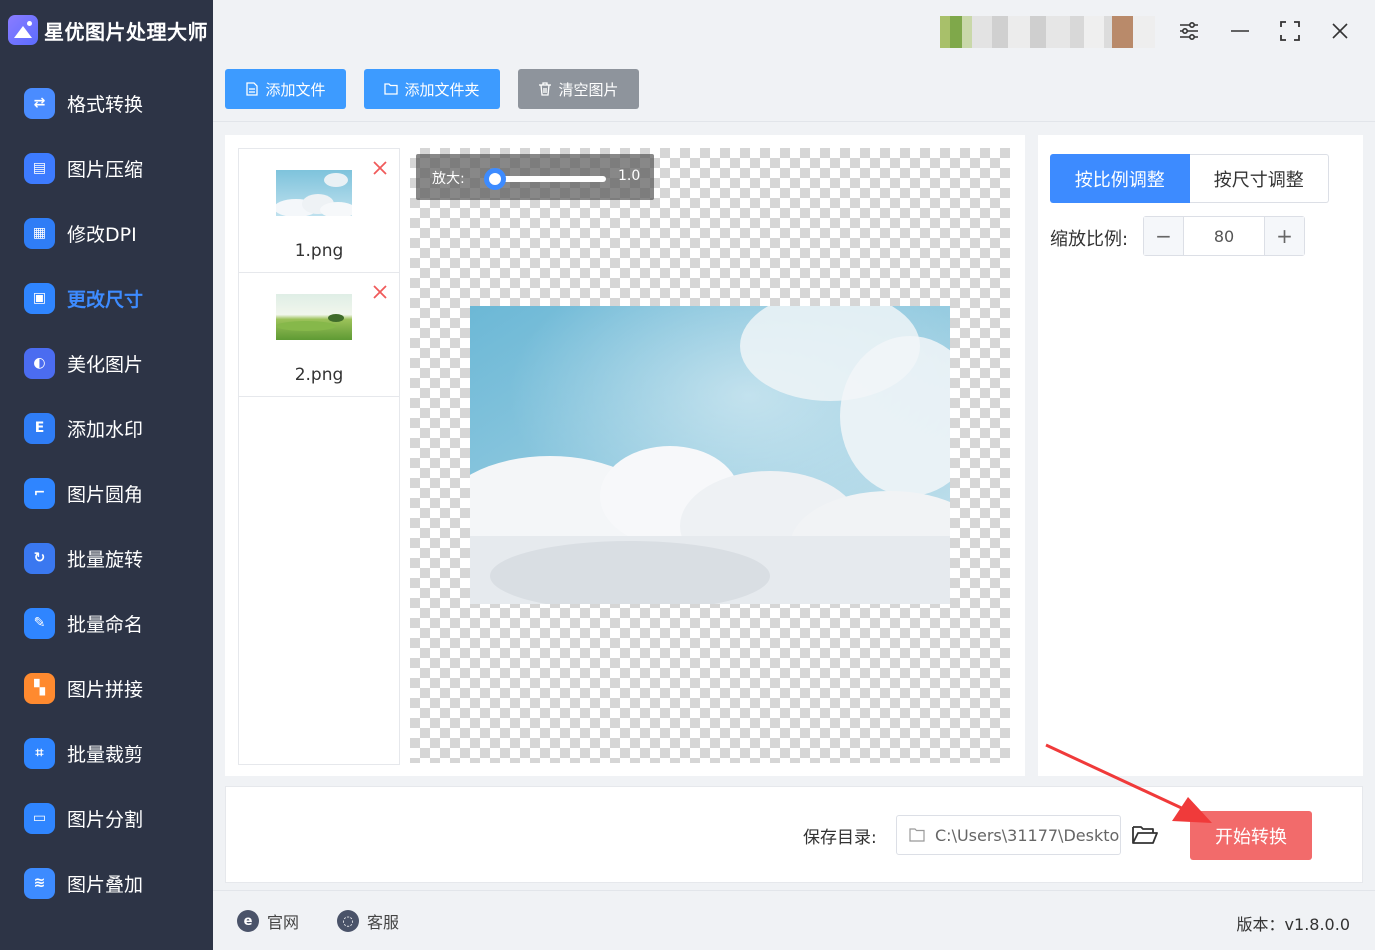 This screenshot has height=950, width=1375. Describe the element at coordinates (39, 103) in the screenshot. I see `format-convert-icon: ⇄` at that location.